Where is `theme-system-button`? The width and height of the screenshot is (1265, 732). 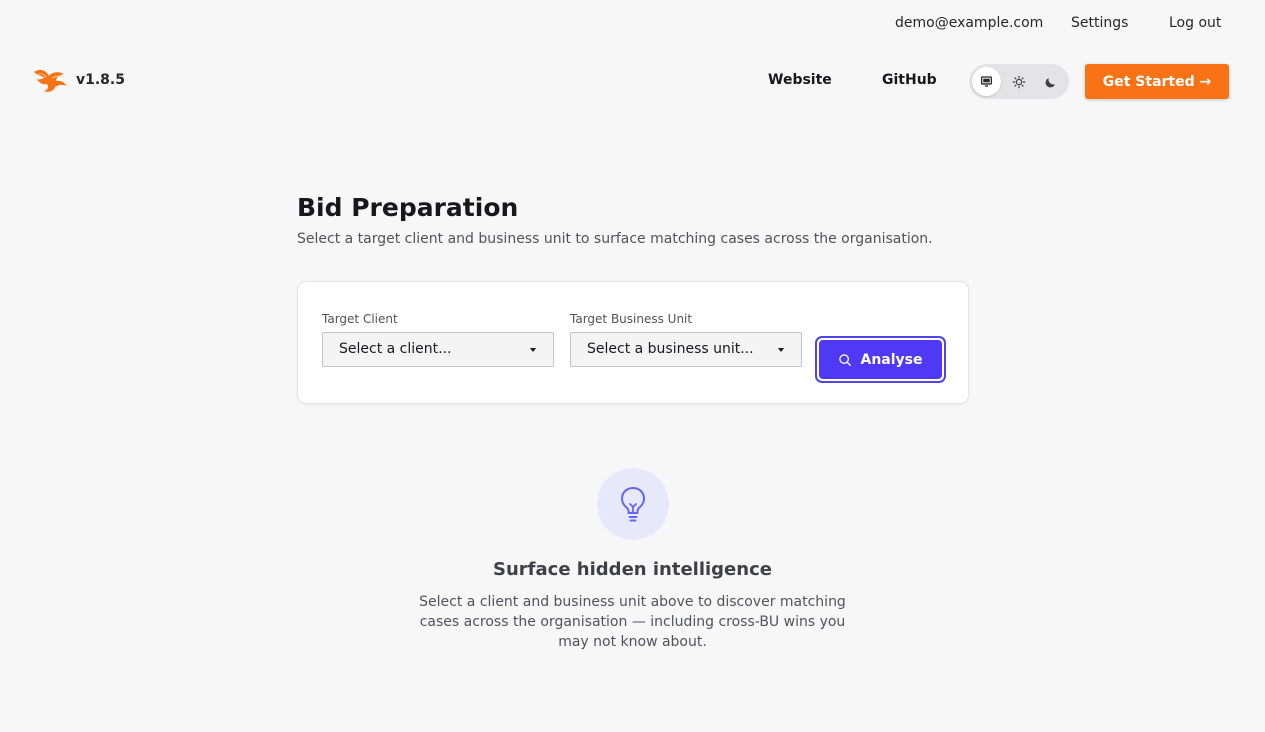 theme-system-button is located at coordinates (986, 81).